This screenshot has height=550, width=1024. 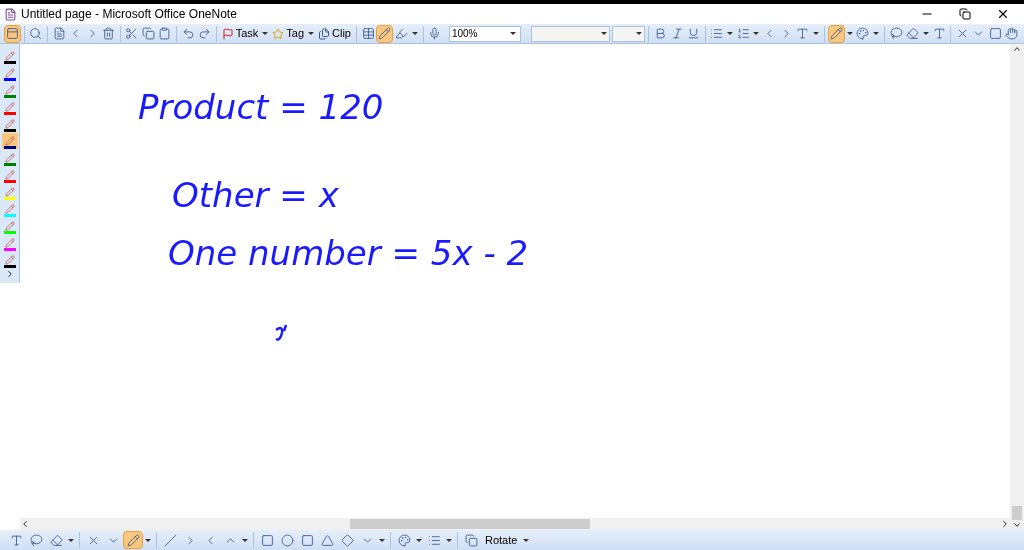 I want to click on diamond-icon, so click(x=347, y=540).